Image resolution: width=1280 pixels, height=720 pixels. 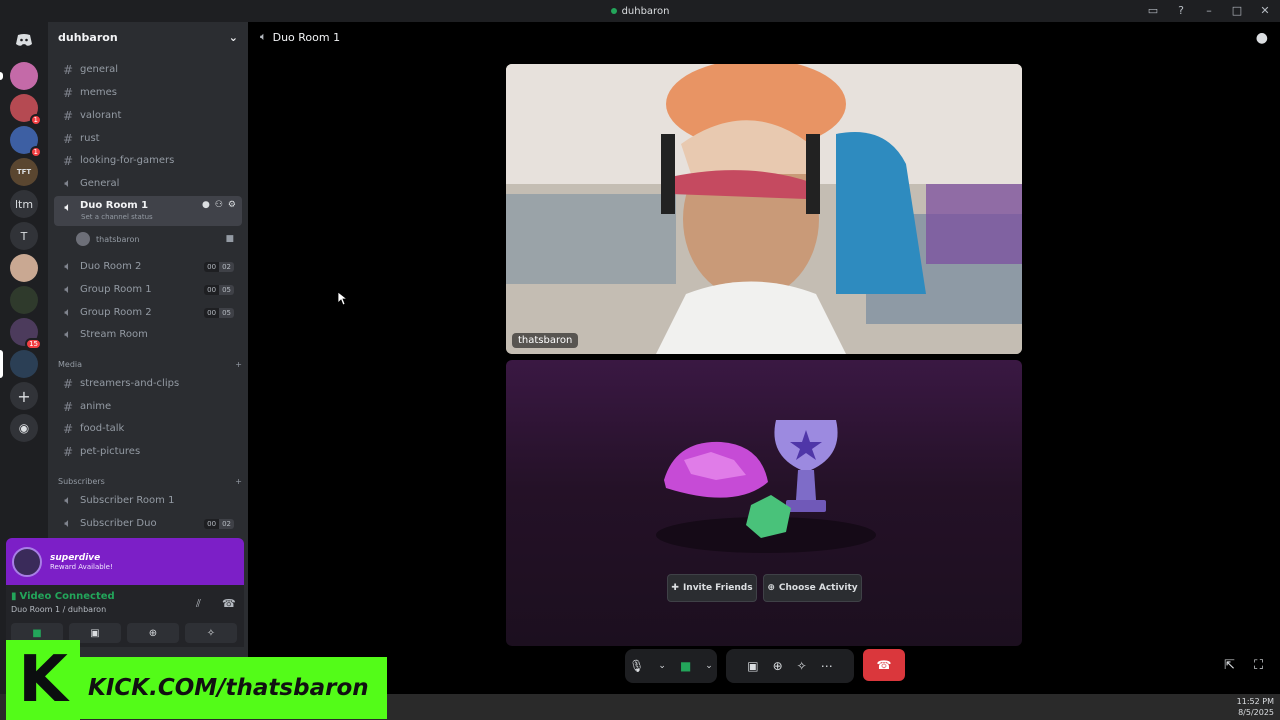 What do you see at coordinates (100, 183) in the screenshot?
I see `channel-label: General` at bounding box center [100, 183].